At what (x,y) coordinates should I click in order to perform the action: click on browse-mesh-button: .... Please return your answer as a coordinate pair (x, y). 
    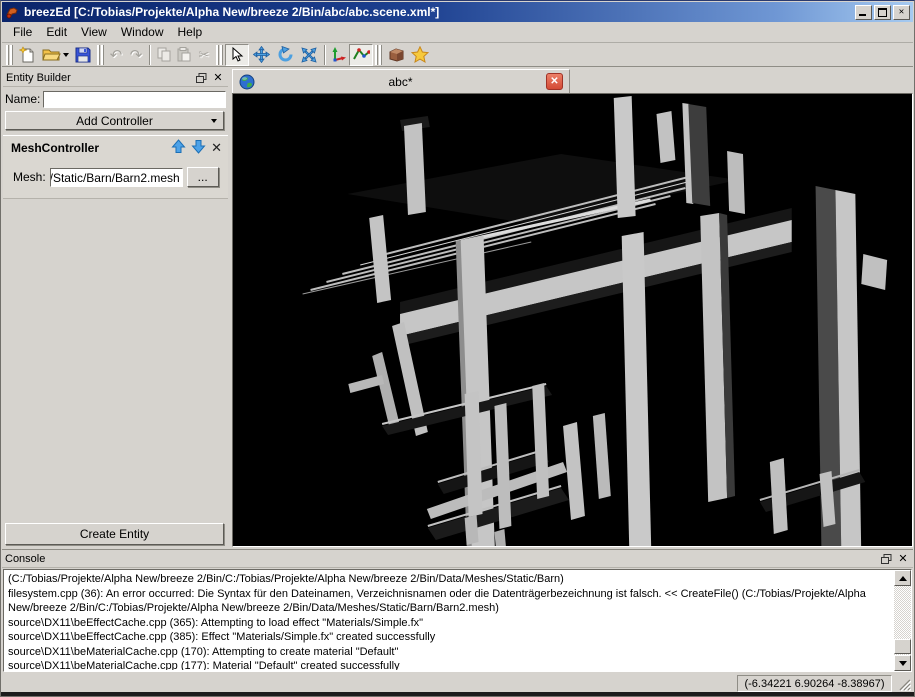
    Looking at the image, I should click on (202, 177).